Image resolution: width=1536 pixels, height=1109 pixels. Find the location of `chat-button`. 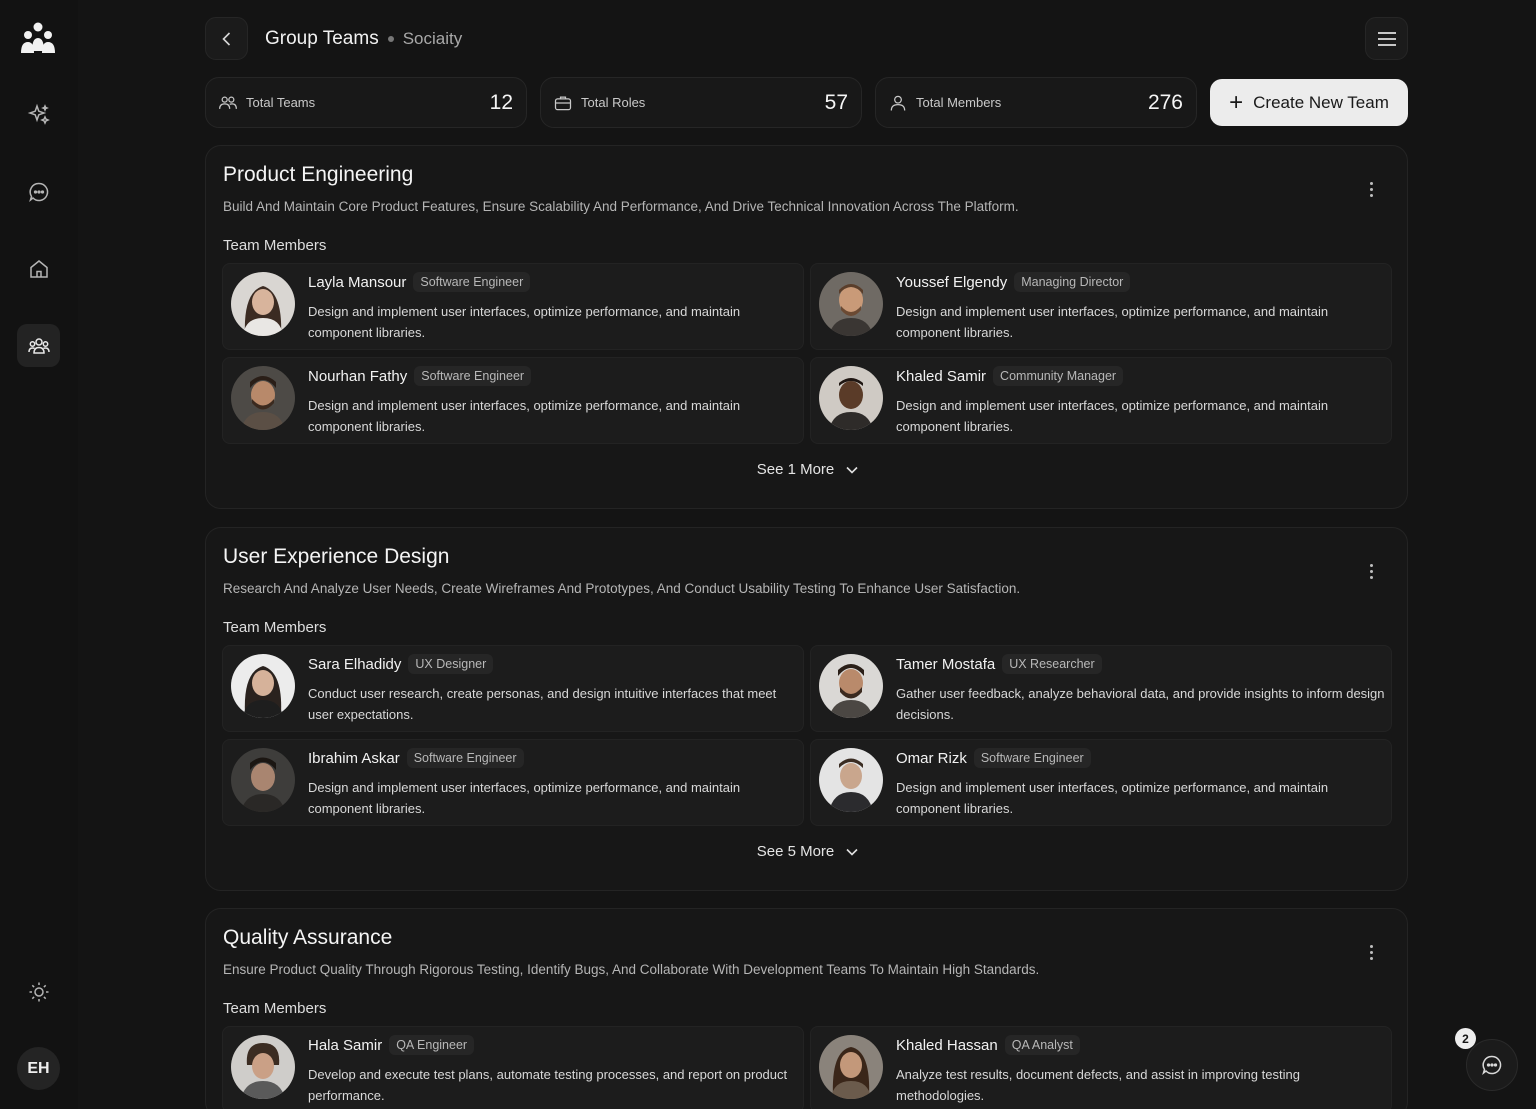

chat-button is located at coordinates (1492, 1065).